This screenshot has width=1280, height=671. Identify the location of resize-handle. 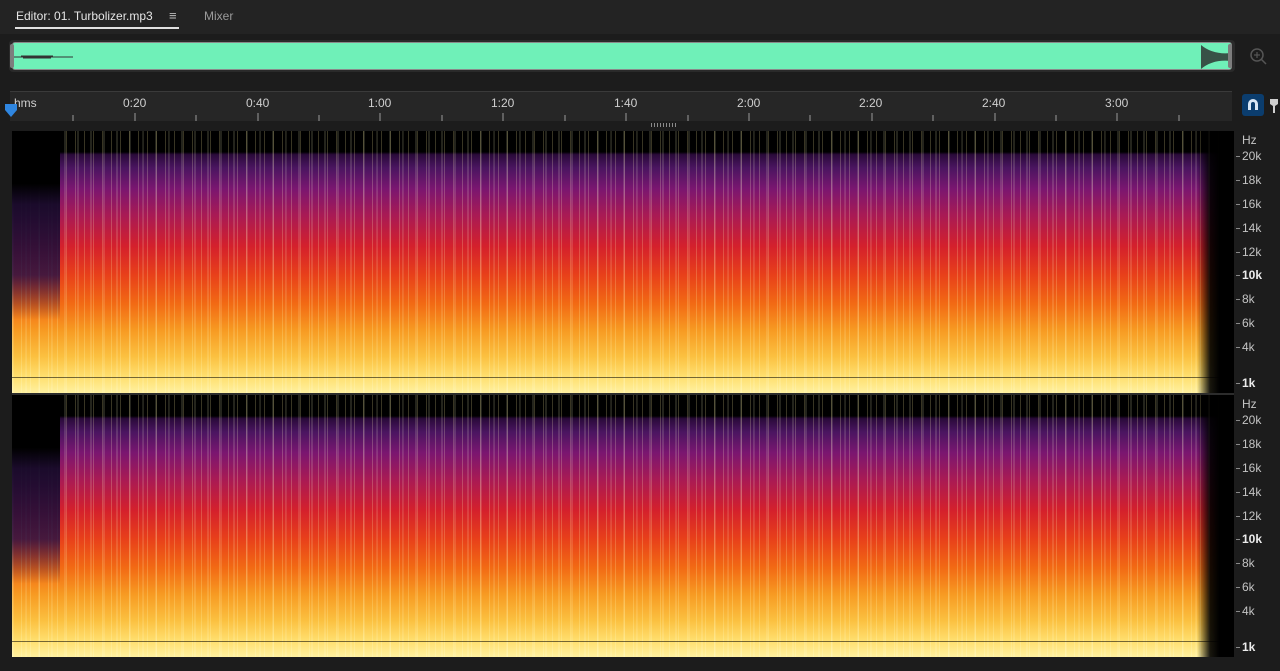
(664, 125).